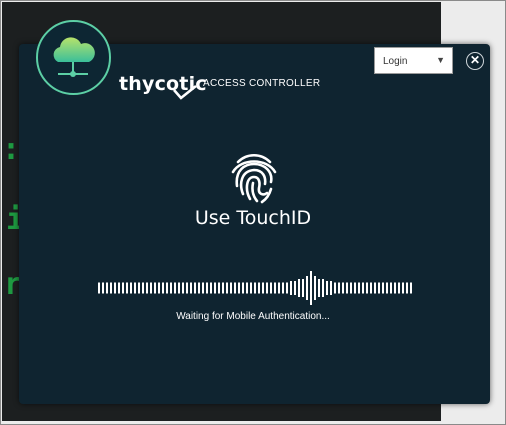  I want to click on cloud-network-icon, so click(73, 57).